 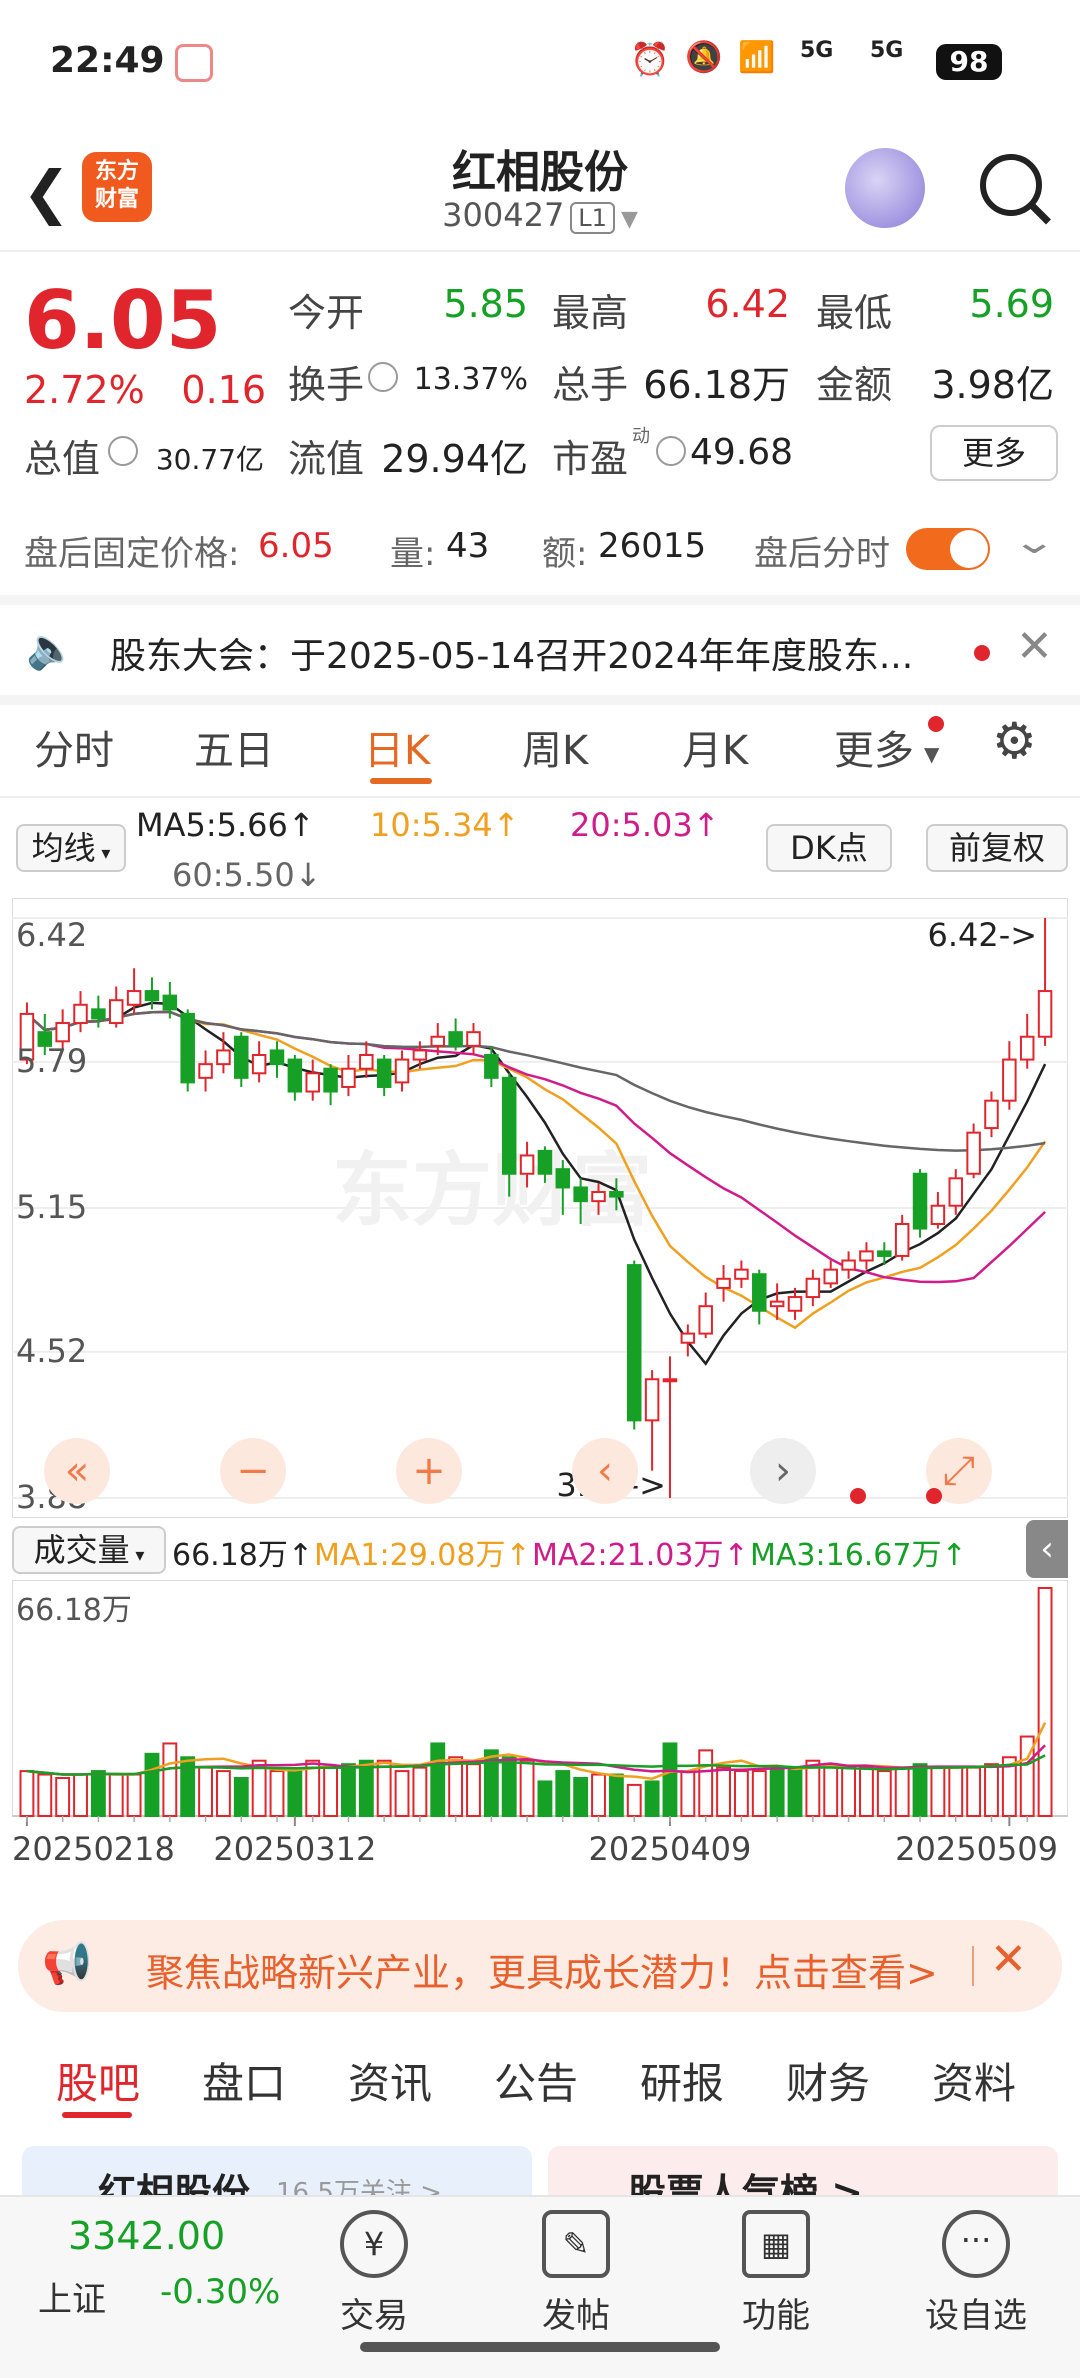 What do you see at coordinates (540, 2347) in the screenshot?
I see `home-indicator` at bounding box center [540, 2347].